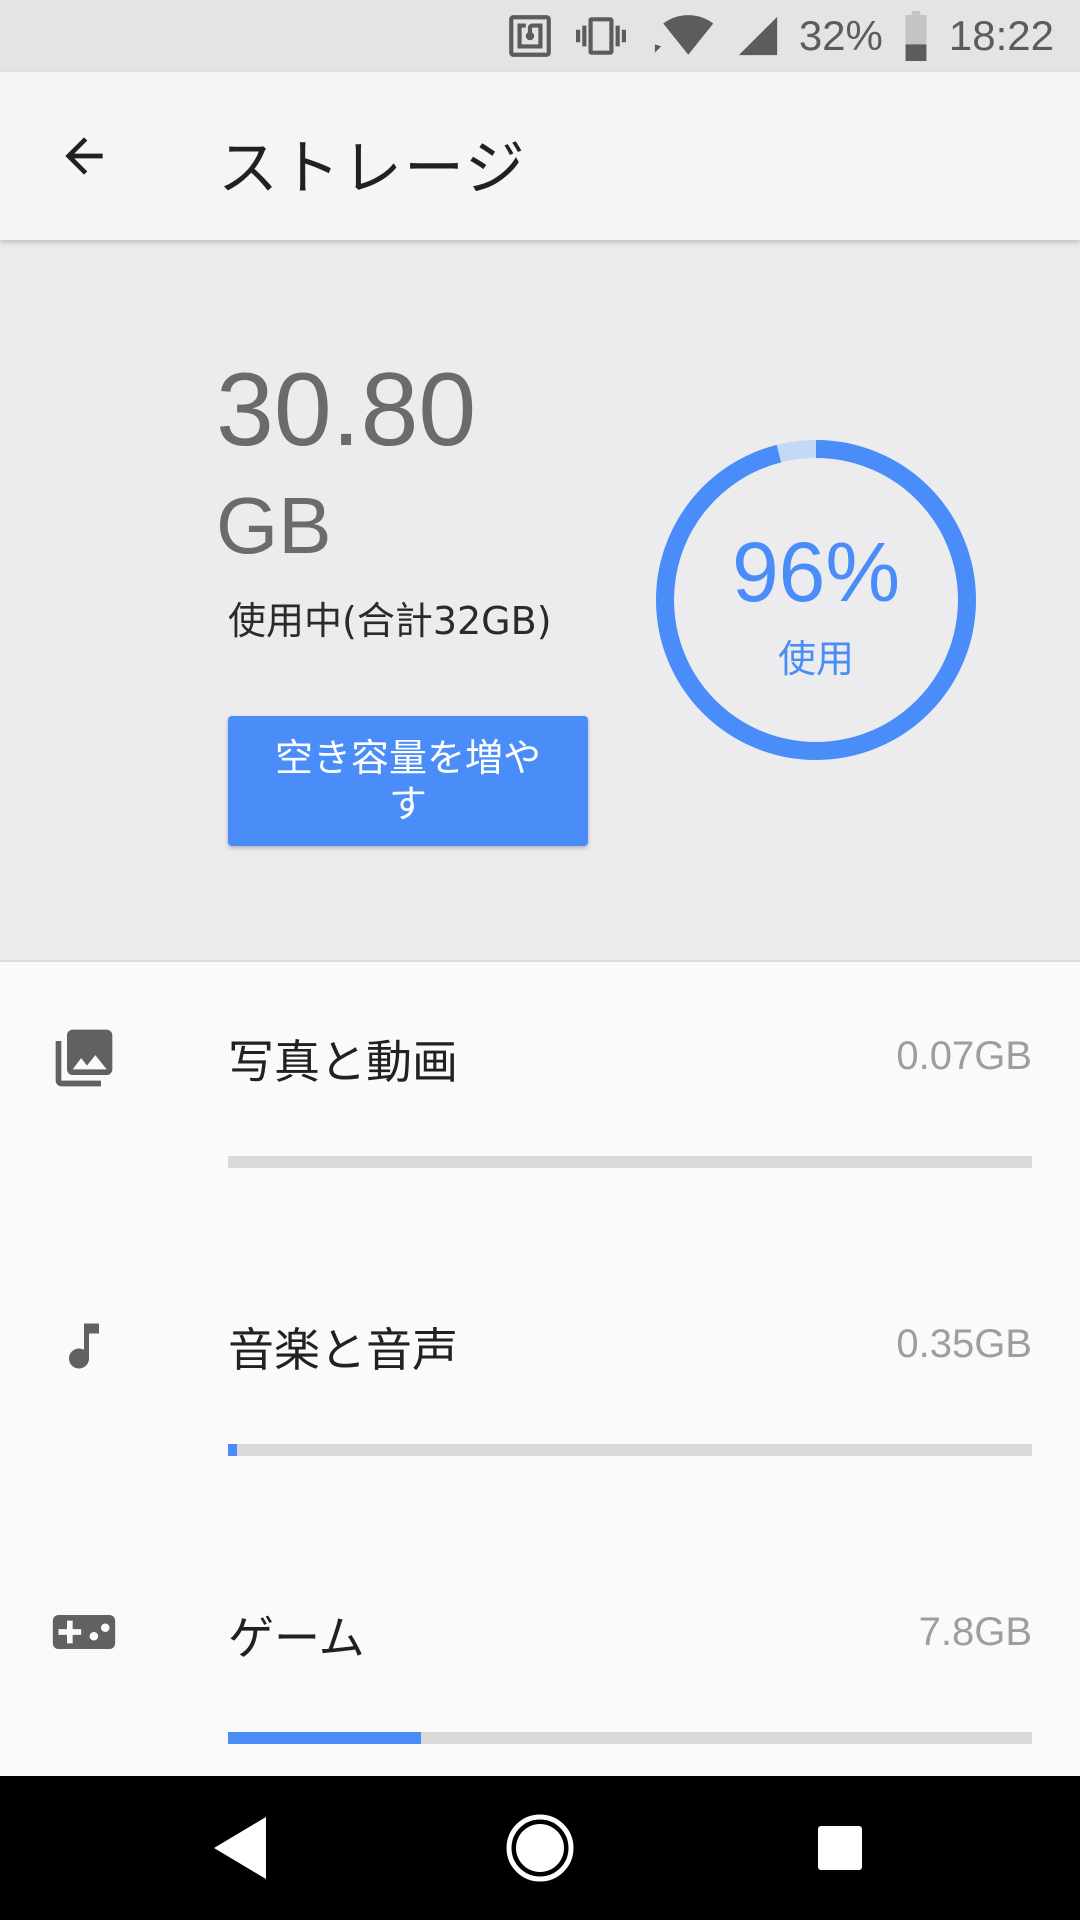 Image resolution: width=1080 pixels, height=1920 pixels. I want to click on vibrate-icon, so click(601, 36).